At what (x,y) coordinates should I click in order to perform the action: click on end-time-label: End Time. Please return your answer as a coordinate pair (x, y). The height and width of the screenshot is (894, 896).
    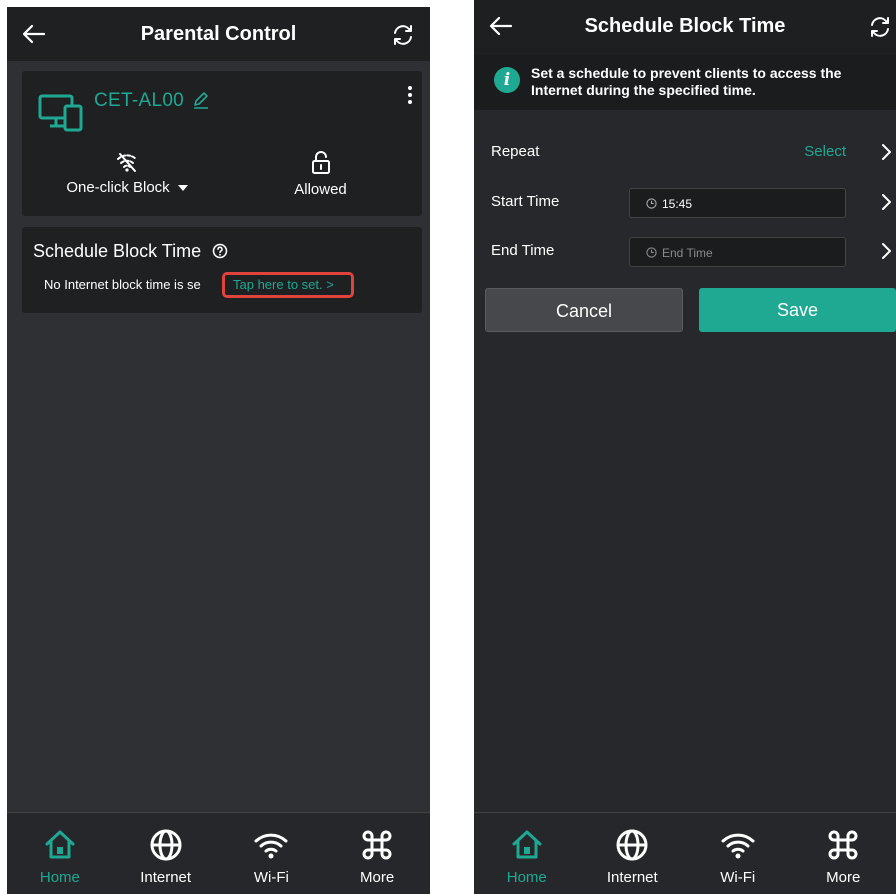
    Looking at the image, I should click on (523, 250).